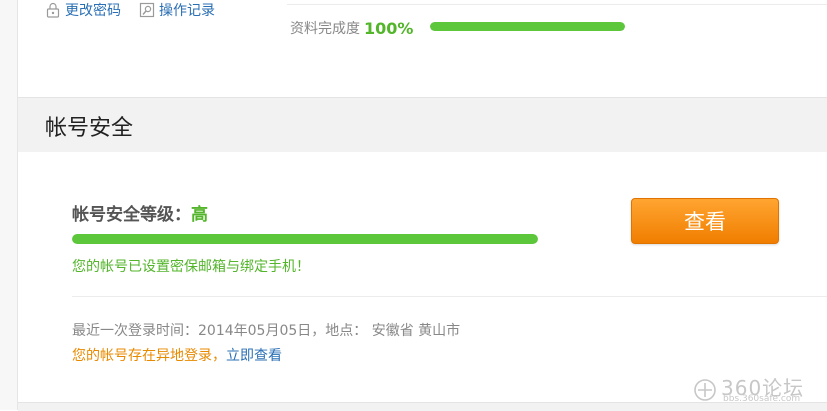  What do you see at coordinates (557, 4) in the screenshot?
I see `top-divider` at bounding box center [557, 4].